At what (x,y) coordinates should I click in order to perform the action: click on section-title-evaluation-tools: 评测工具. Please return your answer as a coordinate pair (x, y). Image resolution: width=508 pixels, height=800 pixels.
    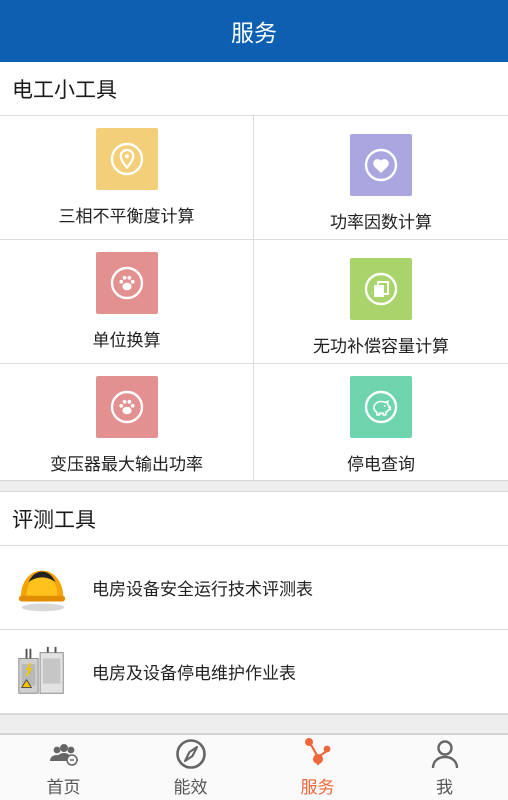
    Looking at the image, I should click on (254, 519).